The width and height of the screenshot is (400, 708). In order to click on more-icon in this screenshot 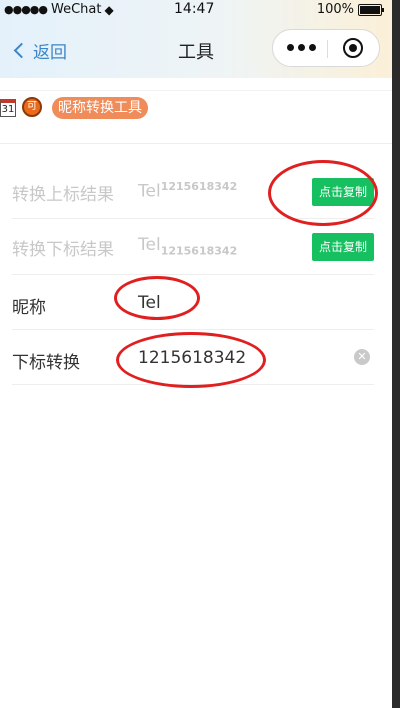, I will do `click(303, 47)`.